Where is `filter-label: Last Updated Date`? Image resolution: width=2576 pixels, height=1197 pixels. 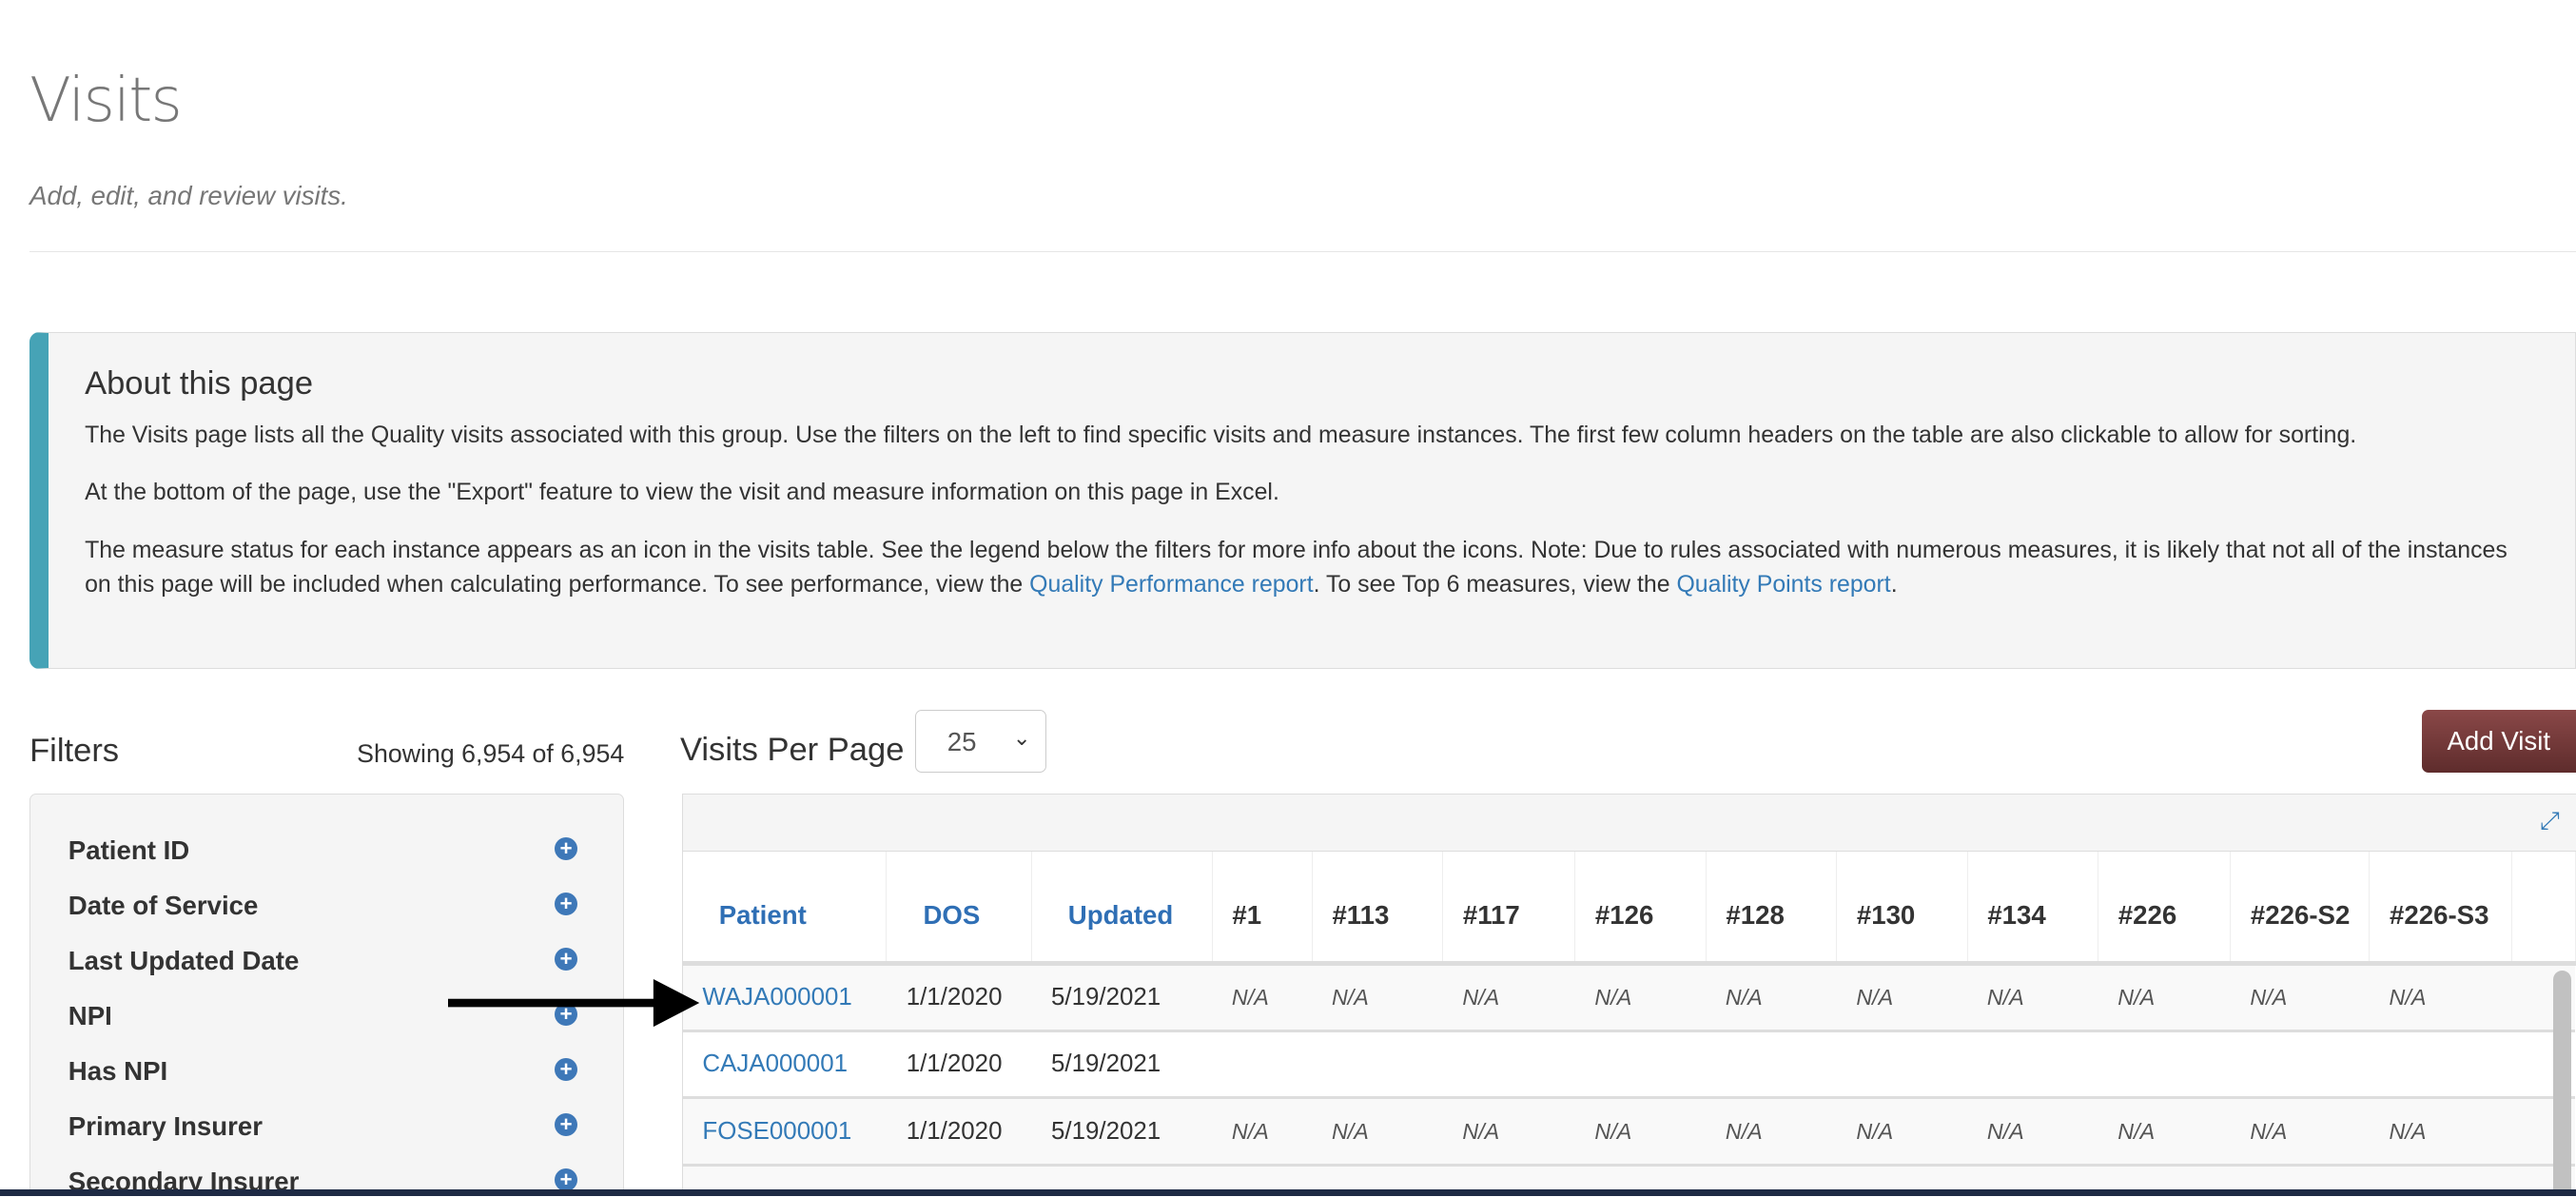
filter-label: Last Updated Date is located at coordinates (184, 961).